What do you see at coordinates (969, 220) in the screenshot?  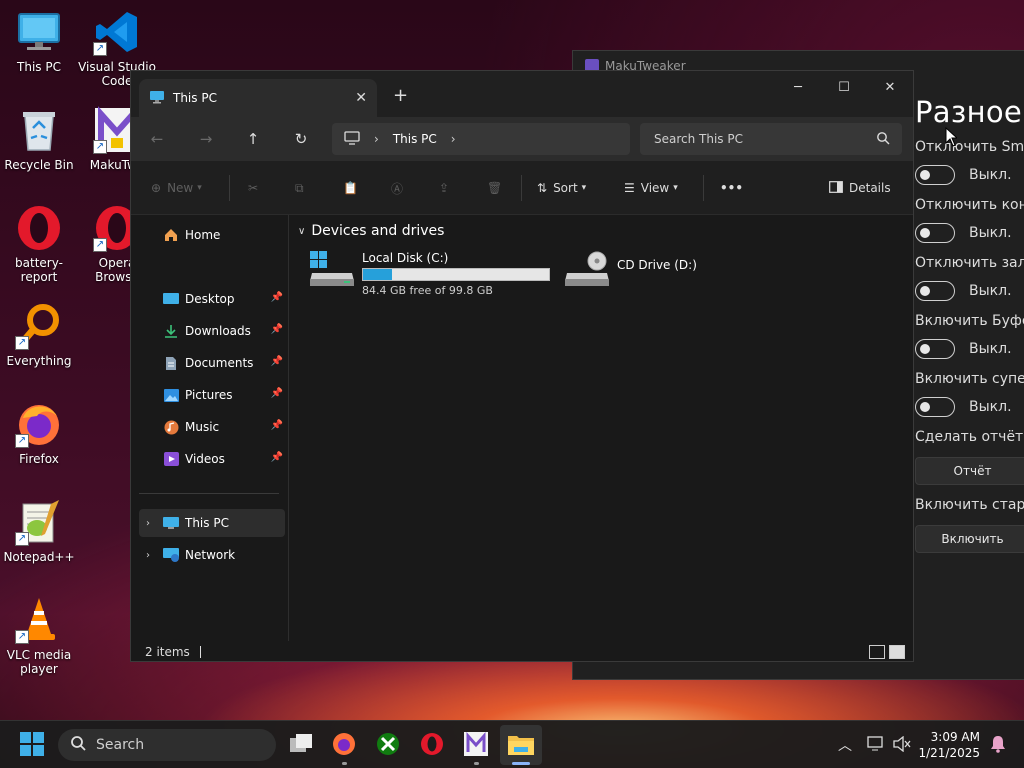 I see `option-row: Отключить кон Выкл.` at bounding box center [969, 220].